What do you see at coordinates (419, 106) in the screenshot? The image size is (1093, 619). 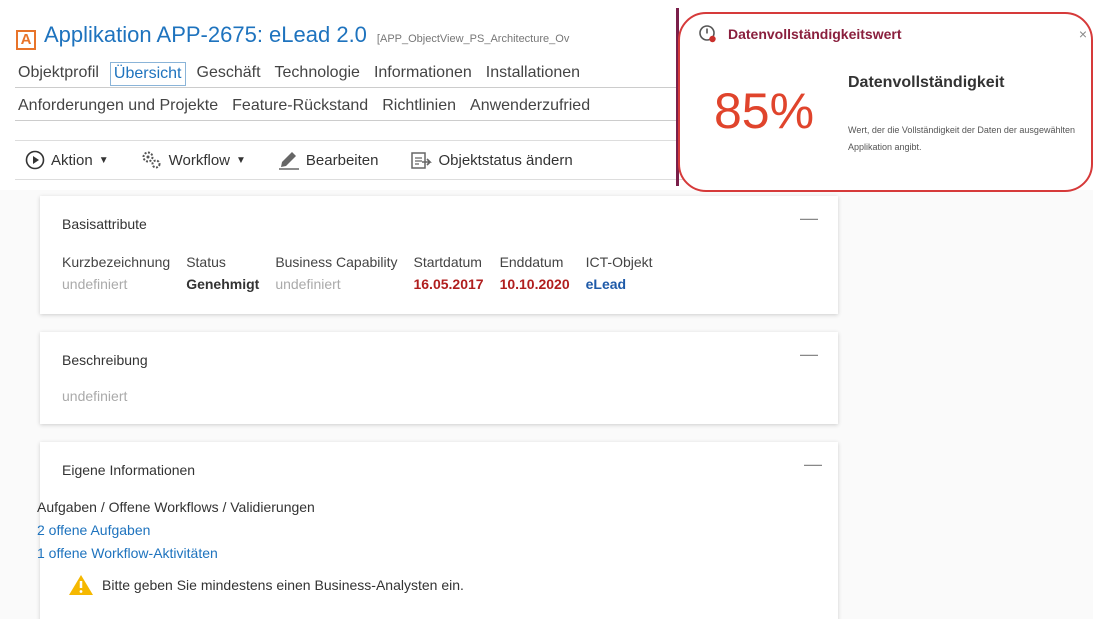 I see `tab-richtlinien: Richtlinien` at bounding box center [419, 106].